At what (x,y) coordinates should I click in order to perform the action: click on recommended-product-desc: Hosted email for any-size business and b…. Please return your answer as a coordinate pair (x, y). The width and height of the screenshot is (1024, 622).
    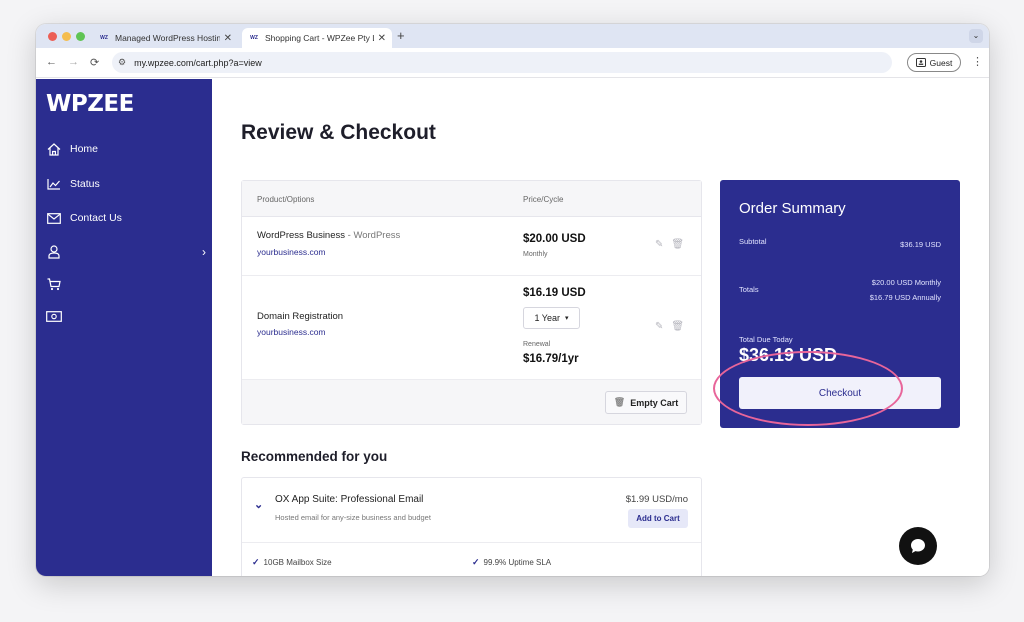
    Looking at the image, I should click on (353, 517).